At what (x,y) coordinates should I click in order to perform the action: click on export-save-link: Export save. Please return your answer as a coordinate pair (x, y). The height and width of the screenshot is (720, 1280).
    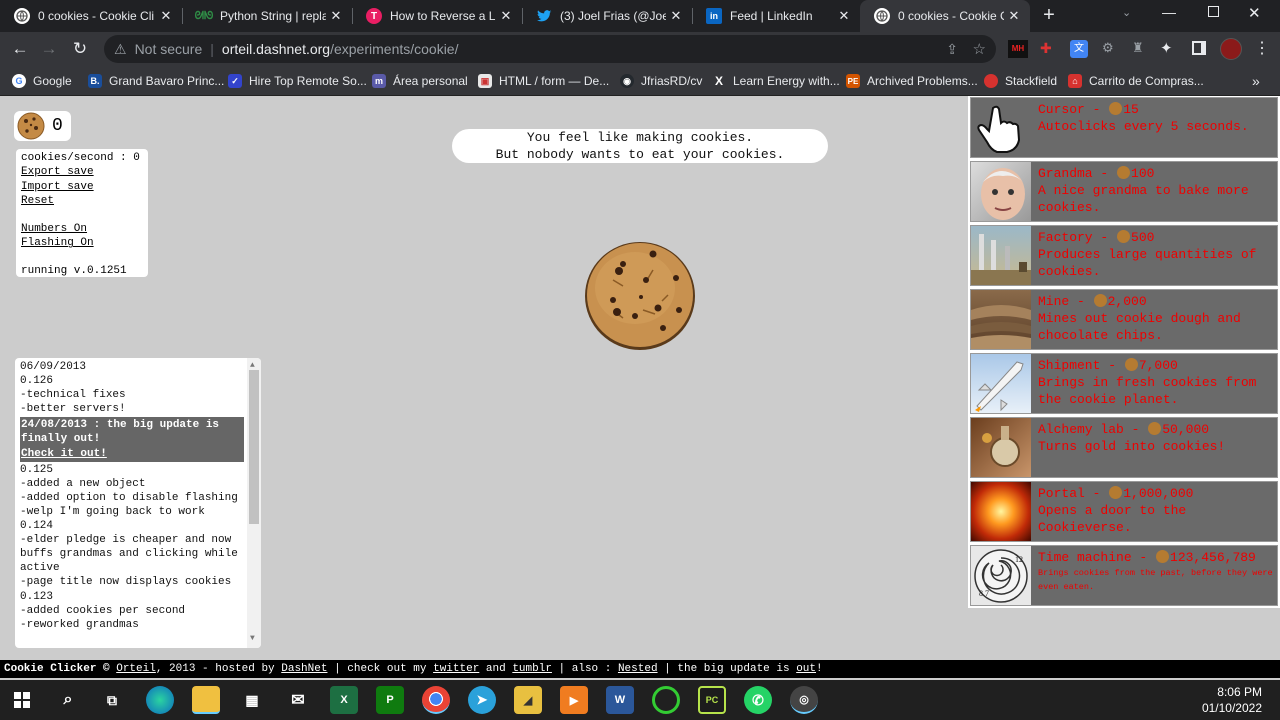
    Looking at the image, I should click on (82, 172).